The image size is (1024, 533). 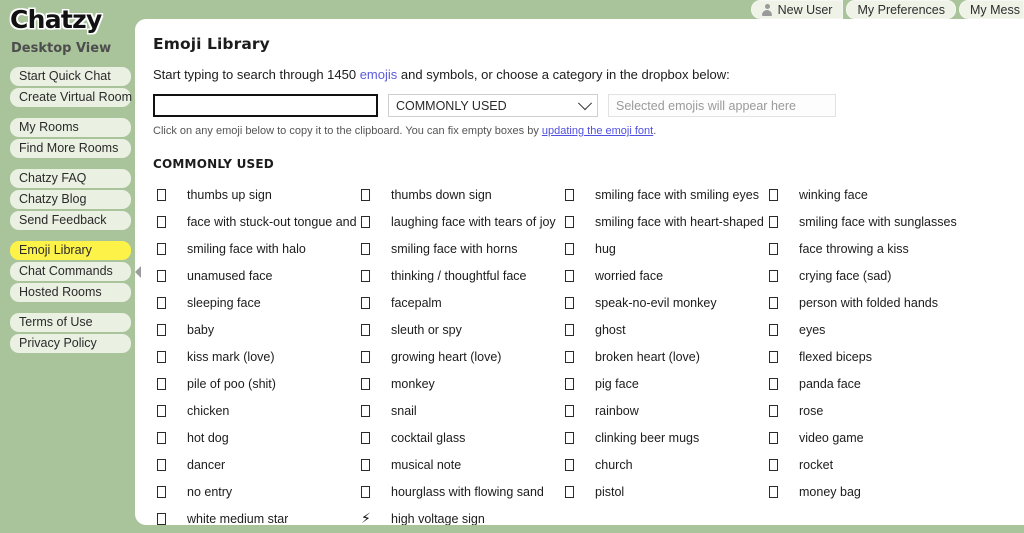 What do you see at coordinates (663, 194) in the screenshot?
I see `emoji-item: smiling face with smiling eyes` at bounding box center [663, 194].